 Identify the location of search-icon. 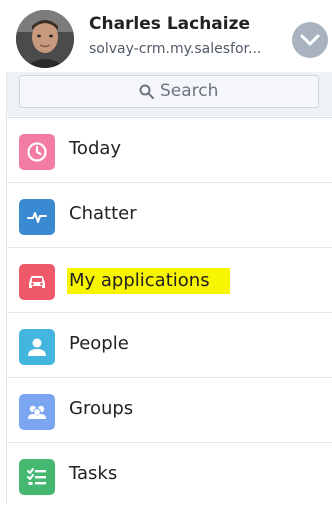
(146, 91).